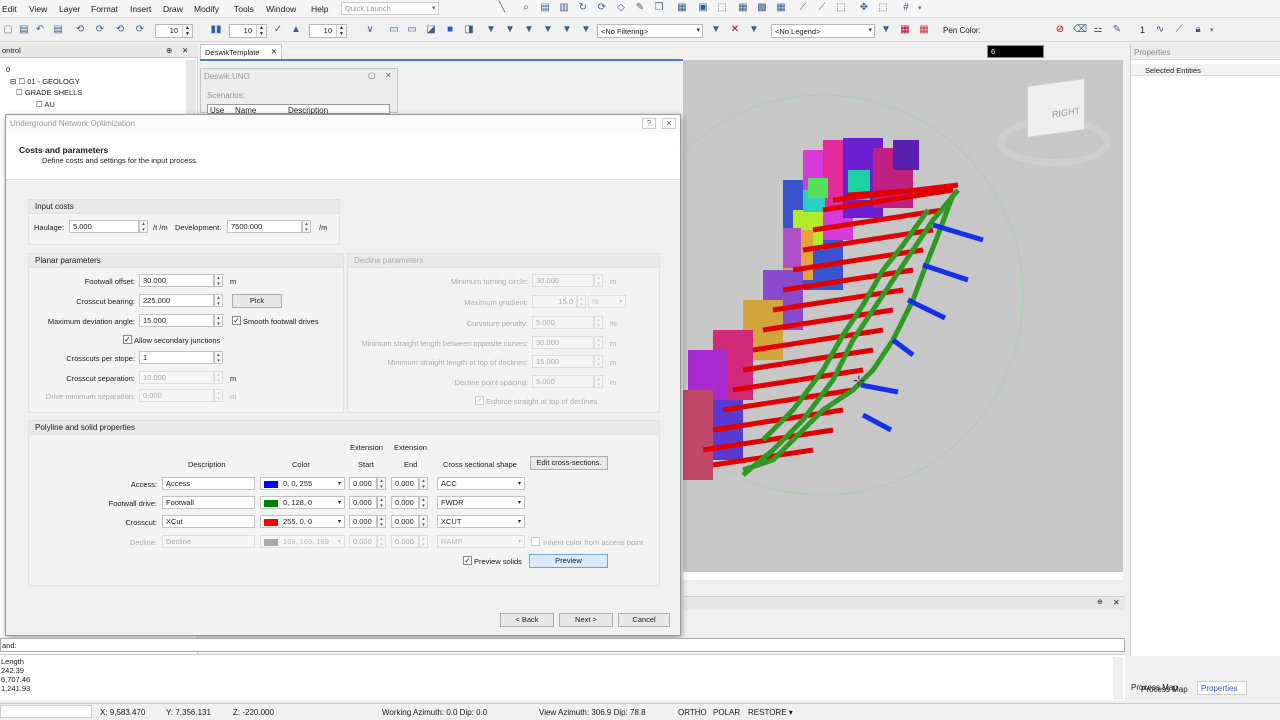 The height and width of the screenshot is (720, 1280). What do you see at coordinates (502, 8) in the screenshot?
I see `line-icon: ╲` at bounding box center [502, 8].